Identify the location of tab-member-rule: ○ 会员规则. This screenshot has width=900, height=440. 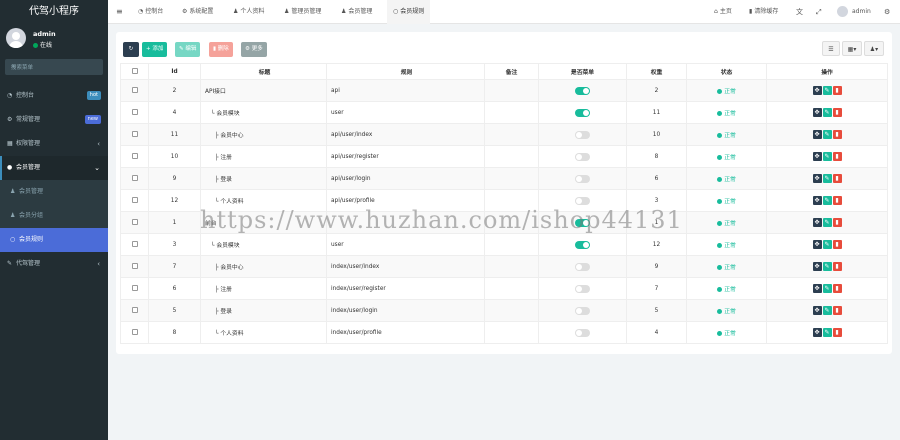
(409, 12).